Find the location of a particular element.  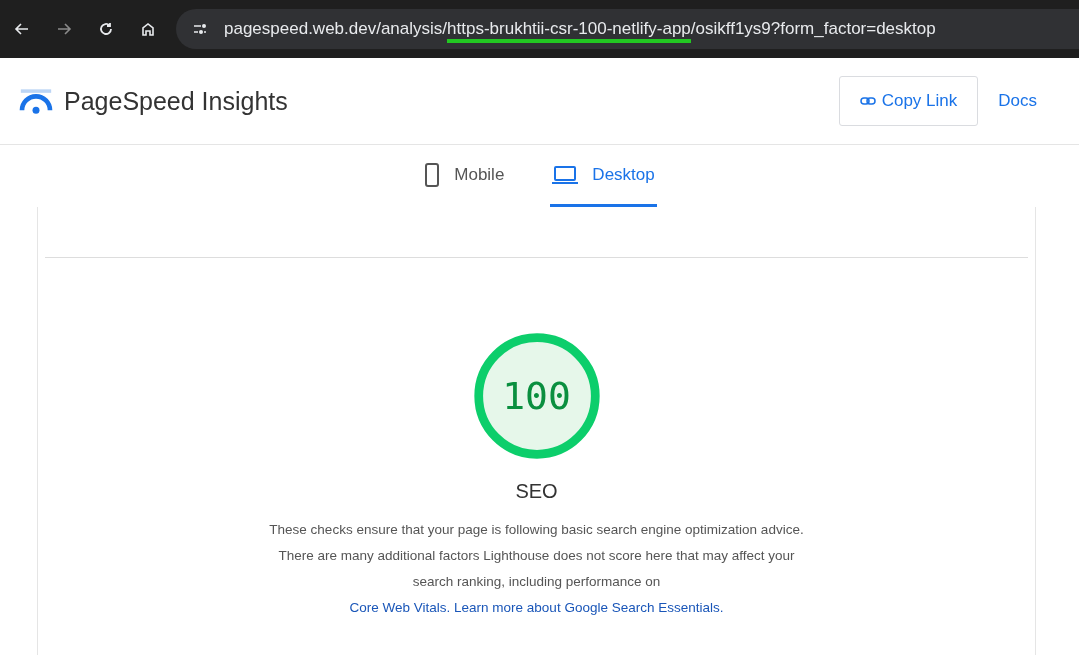

description-link: Learn more about Google Search Essentials. is located at coordinates (589, 607).